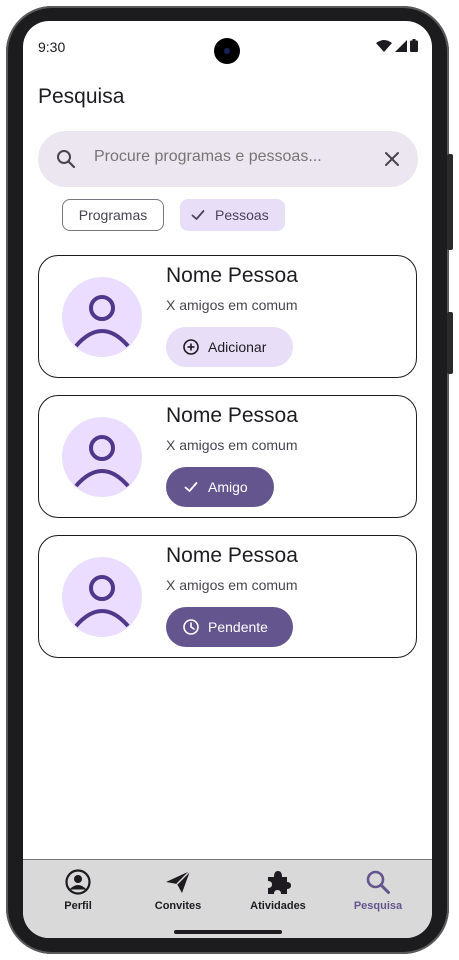 The height and width of the screenshot is (960, 459). What do you see at coordinates (450, 202) in the screenshot?
I see `power-button` at bounding box center [450, 202].